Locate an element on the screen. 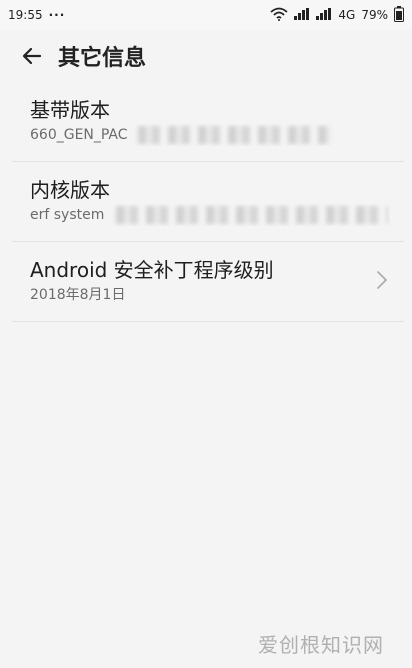 Image resolution: width=412 pixels, height=668 pixels. battery-icon is located at coordinates (399, 15).